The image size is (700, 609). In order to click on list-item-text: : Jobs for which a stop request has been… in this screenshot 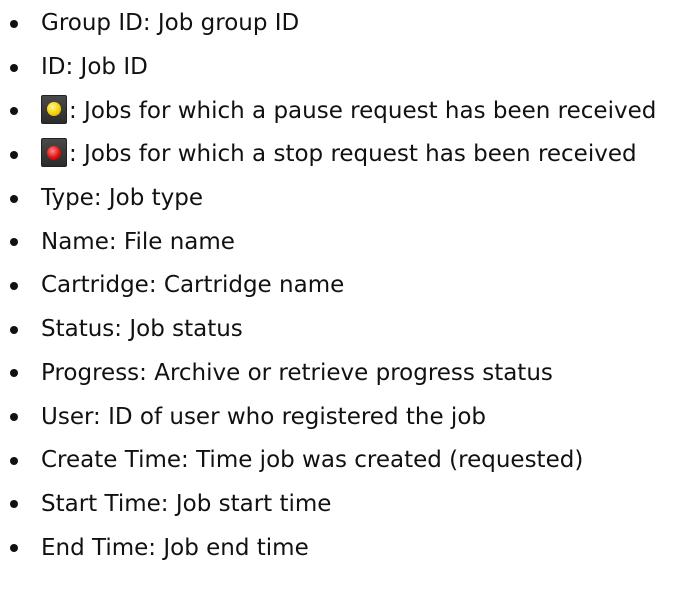, I will do `click(353, 154)`.